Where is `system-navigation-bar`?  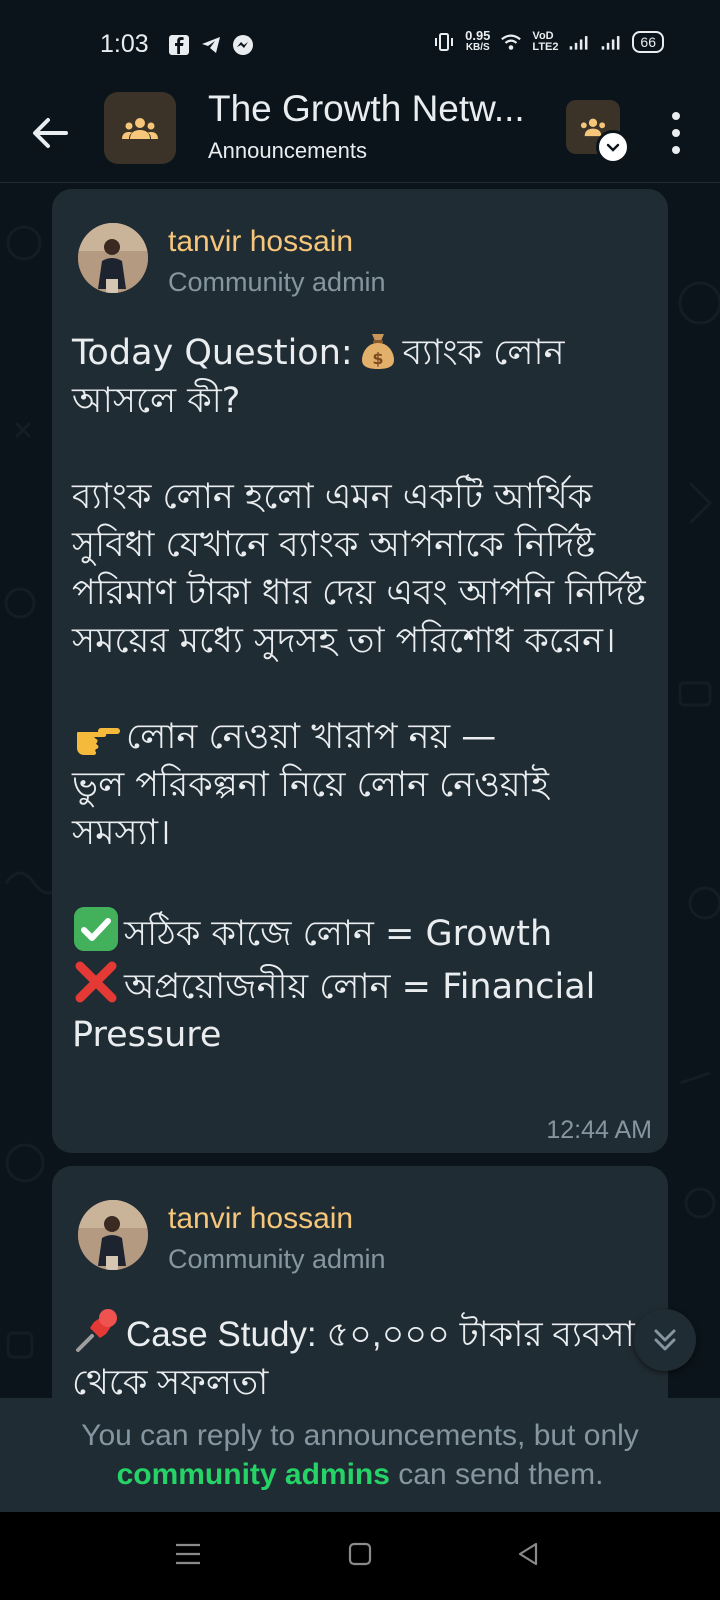 system-navigation-bar is located at coordinates (360, 1556).